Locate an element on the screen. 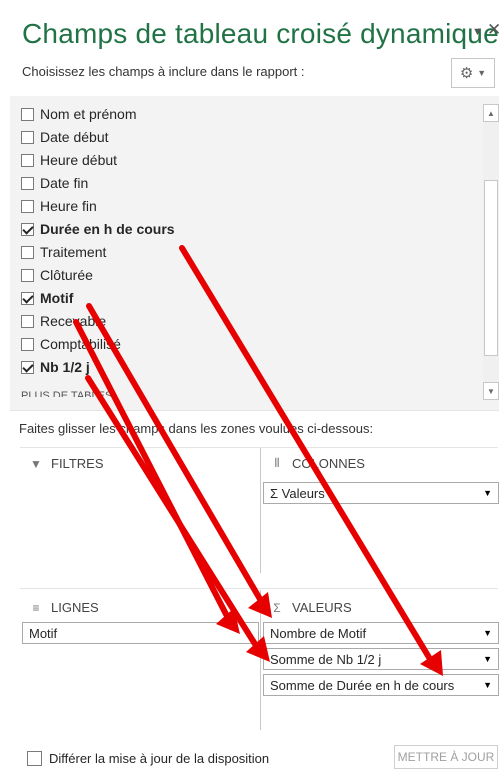 This screenshot has height=769, width=504. values-item-nombre-motif: Nombre de Motif ▼ is located at coordinates (381, 633).